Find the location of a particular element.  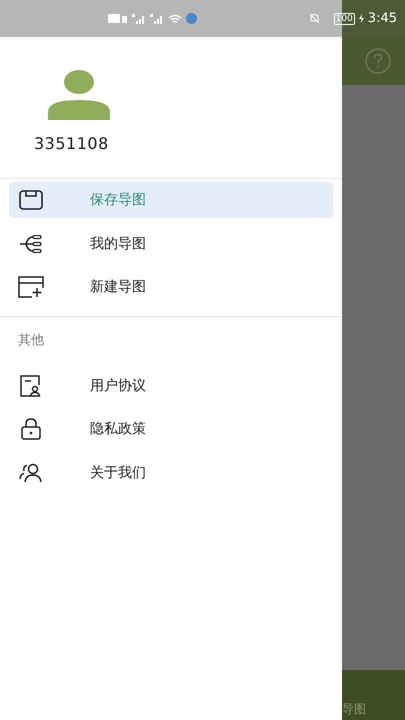

bell-off-icon is located at coordinates (314, 18).